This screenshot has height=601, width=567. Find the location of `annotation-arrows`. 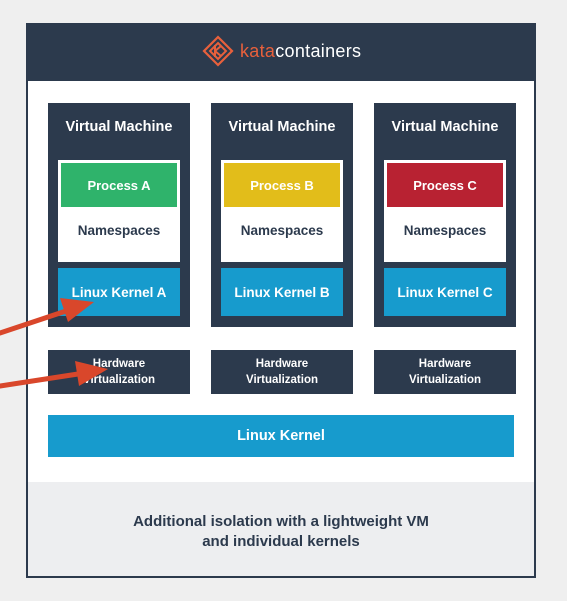

annotation-arrows is located at coordinates (54, 343).